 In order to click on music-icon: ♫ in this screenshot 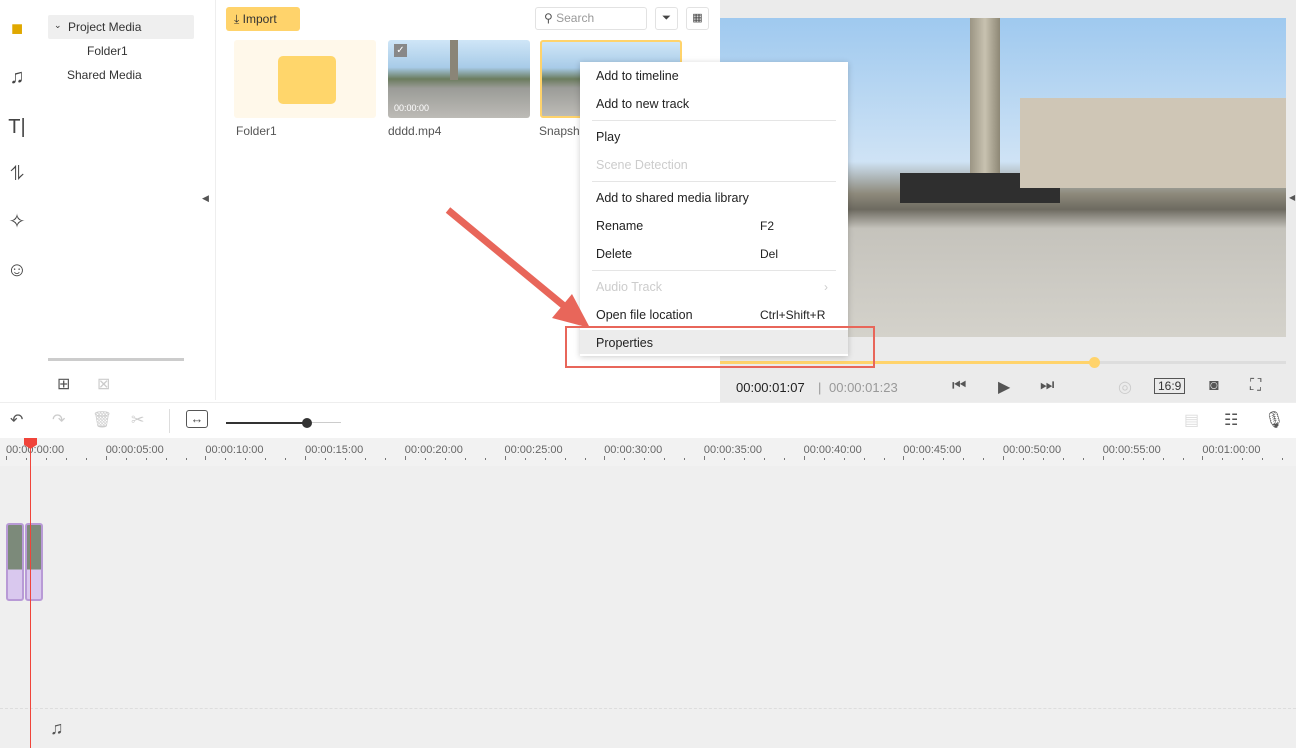, I will do `click(17, 77)`.